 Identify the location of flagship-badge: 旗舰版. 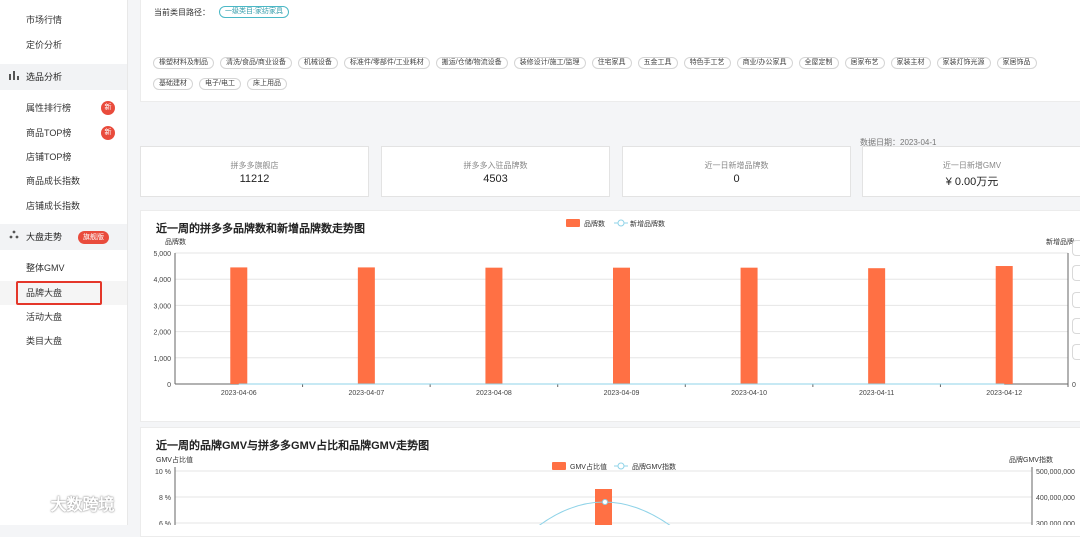
(93, 237).